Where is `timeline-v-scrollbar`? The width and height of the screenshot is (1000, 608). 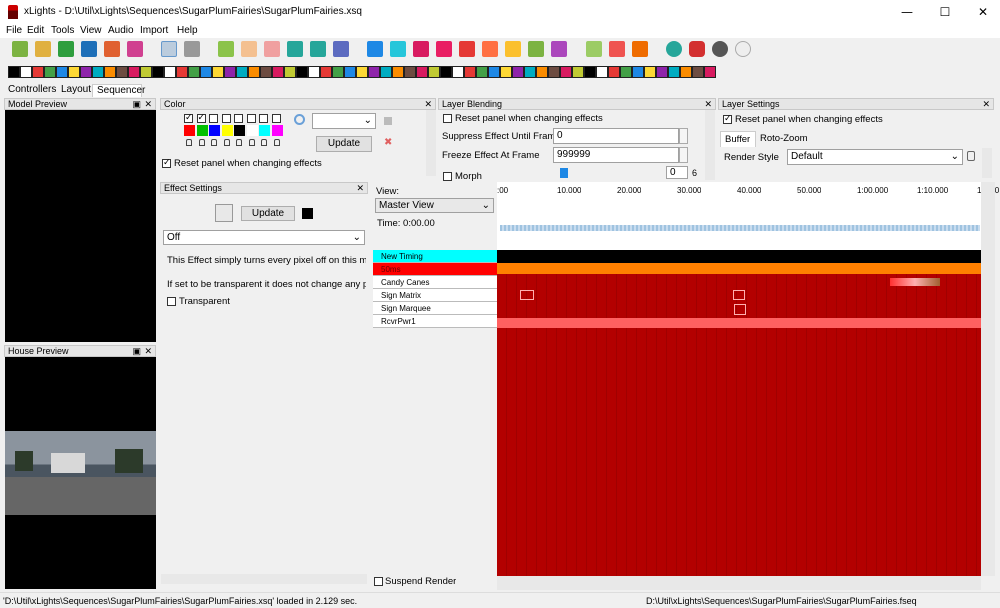 timeline-v-scrollbar is located at coordinates (988, 379).